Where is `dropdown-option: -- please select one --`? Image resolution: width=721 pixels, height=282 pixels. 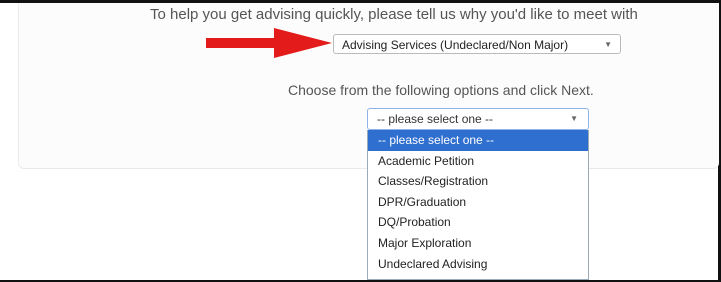 dropdown-option: -- please select one -- is located at coordinates (478, 140).